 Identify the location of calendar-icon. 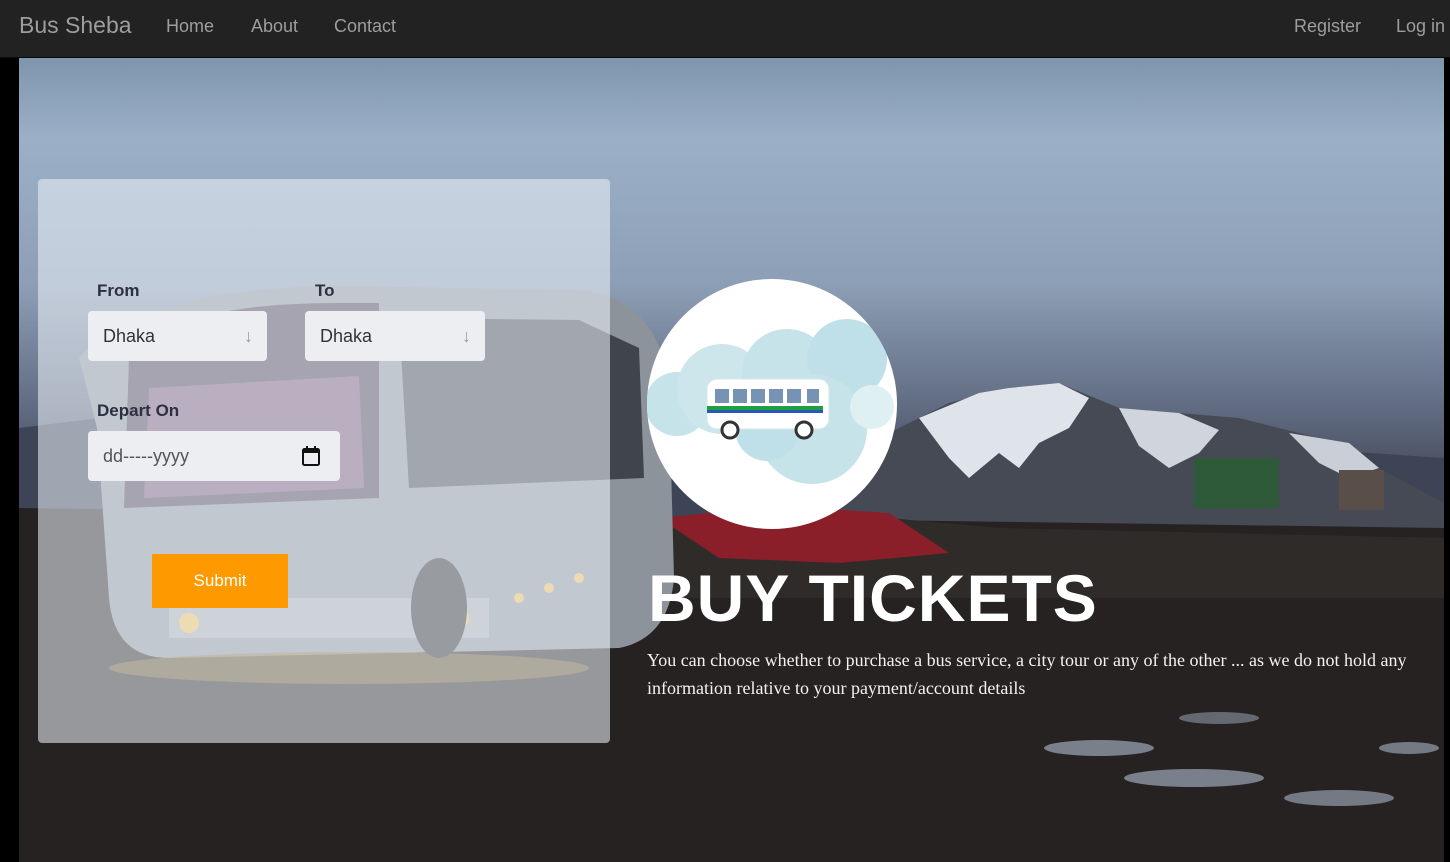
(311, 456).